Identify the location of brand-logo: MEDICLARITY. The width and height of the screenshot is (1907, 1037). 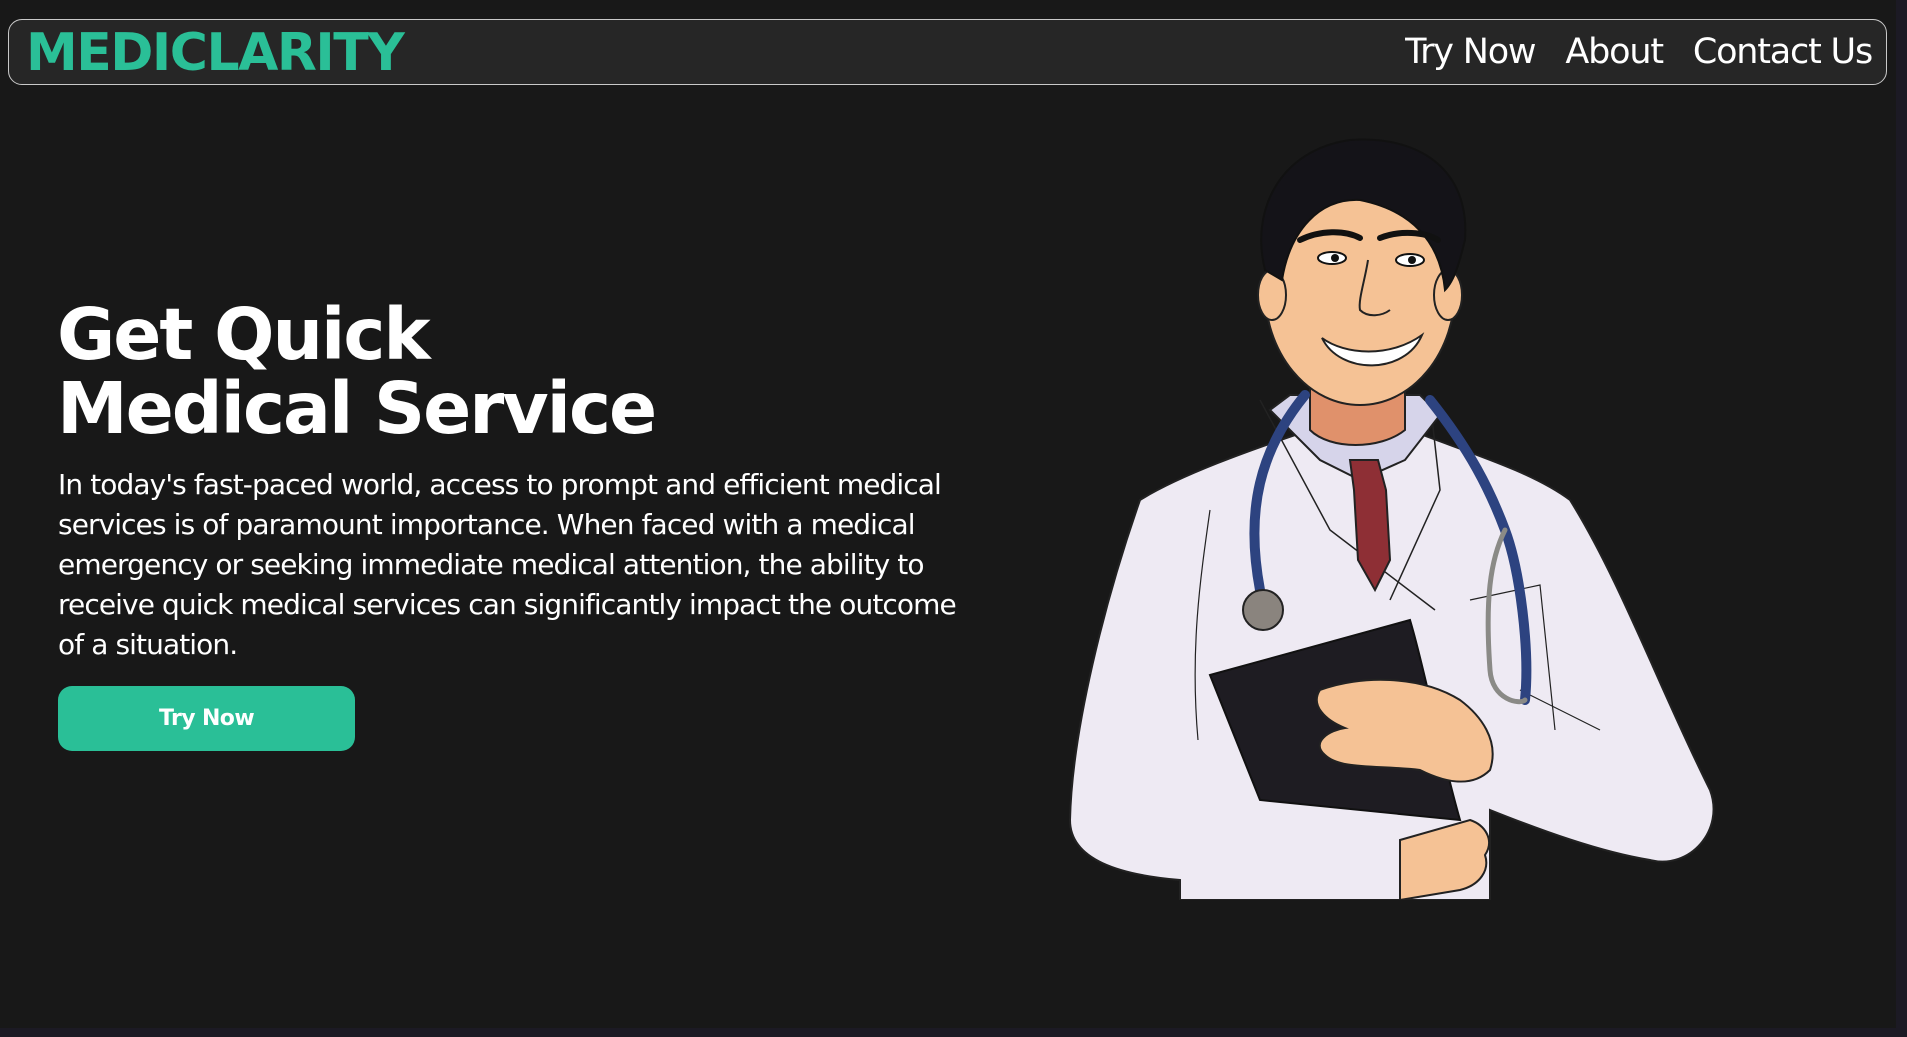
(215, 53).